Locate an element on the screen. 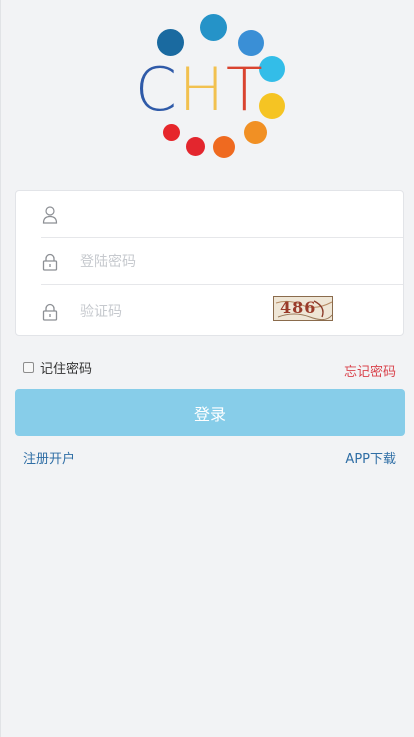 Image resolution: width=414 pixels, height=737 pixels. password-row is located at coordinates (209, 261).